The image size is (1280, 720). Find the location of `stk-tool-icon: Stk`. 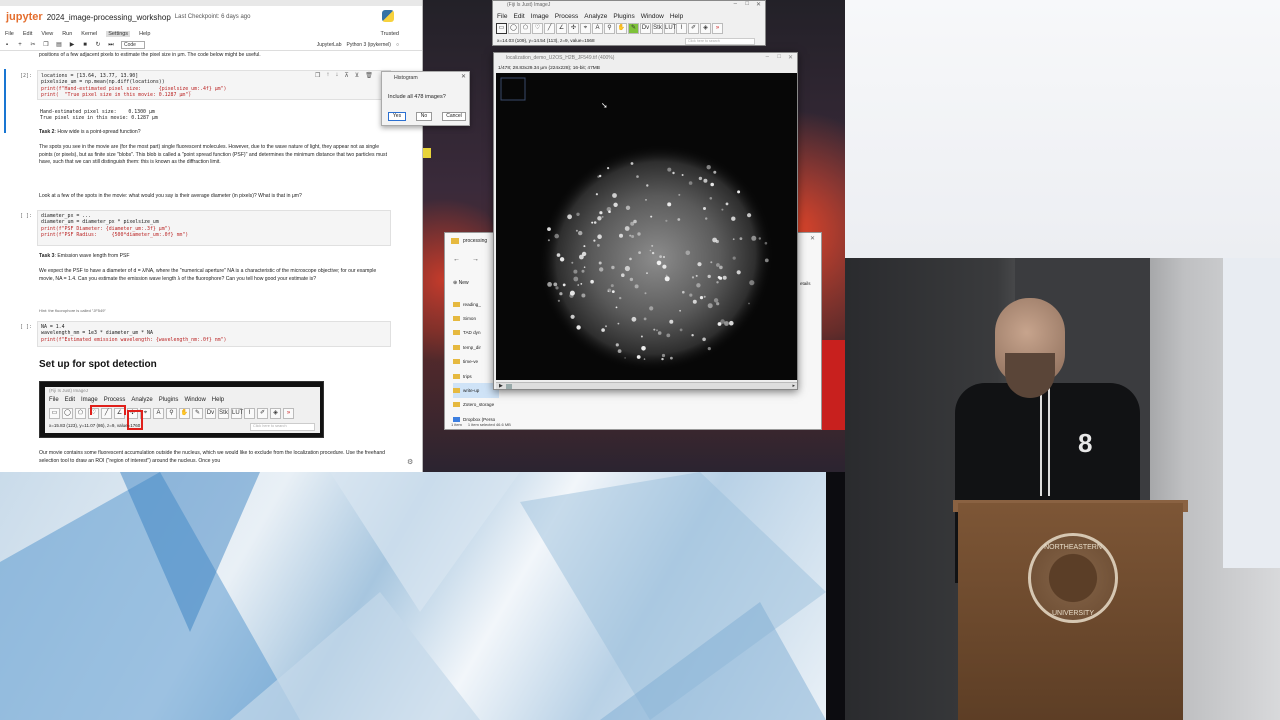

stk-tool-icon: Stk is located at coordinates (657, 28).